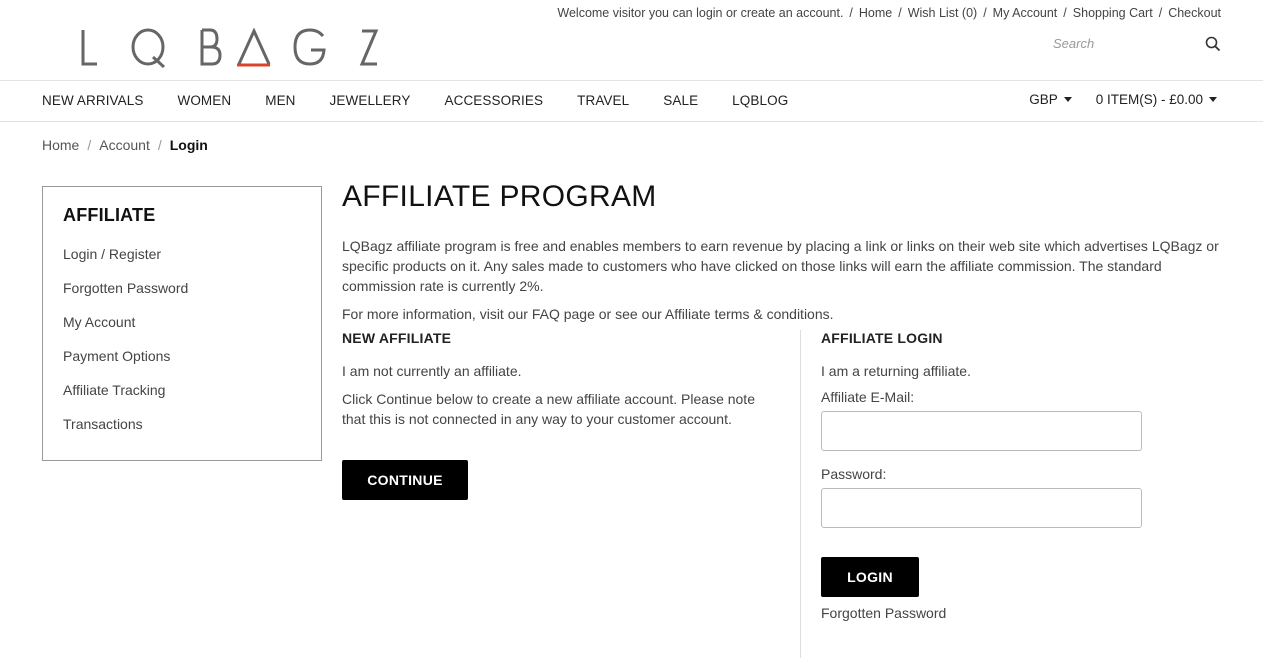  I want to click on top-link-shopping-cart: Shopping Cart, so click(1113, 13).